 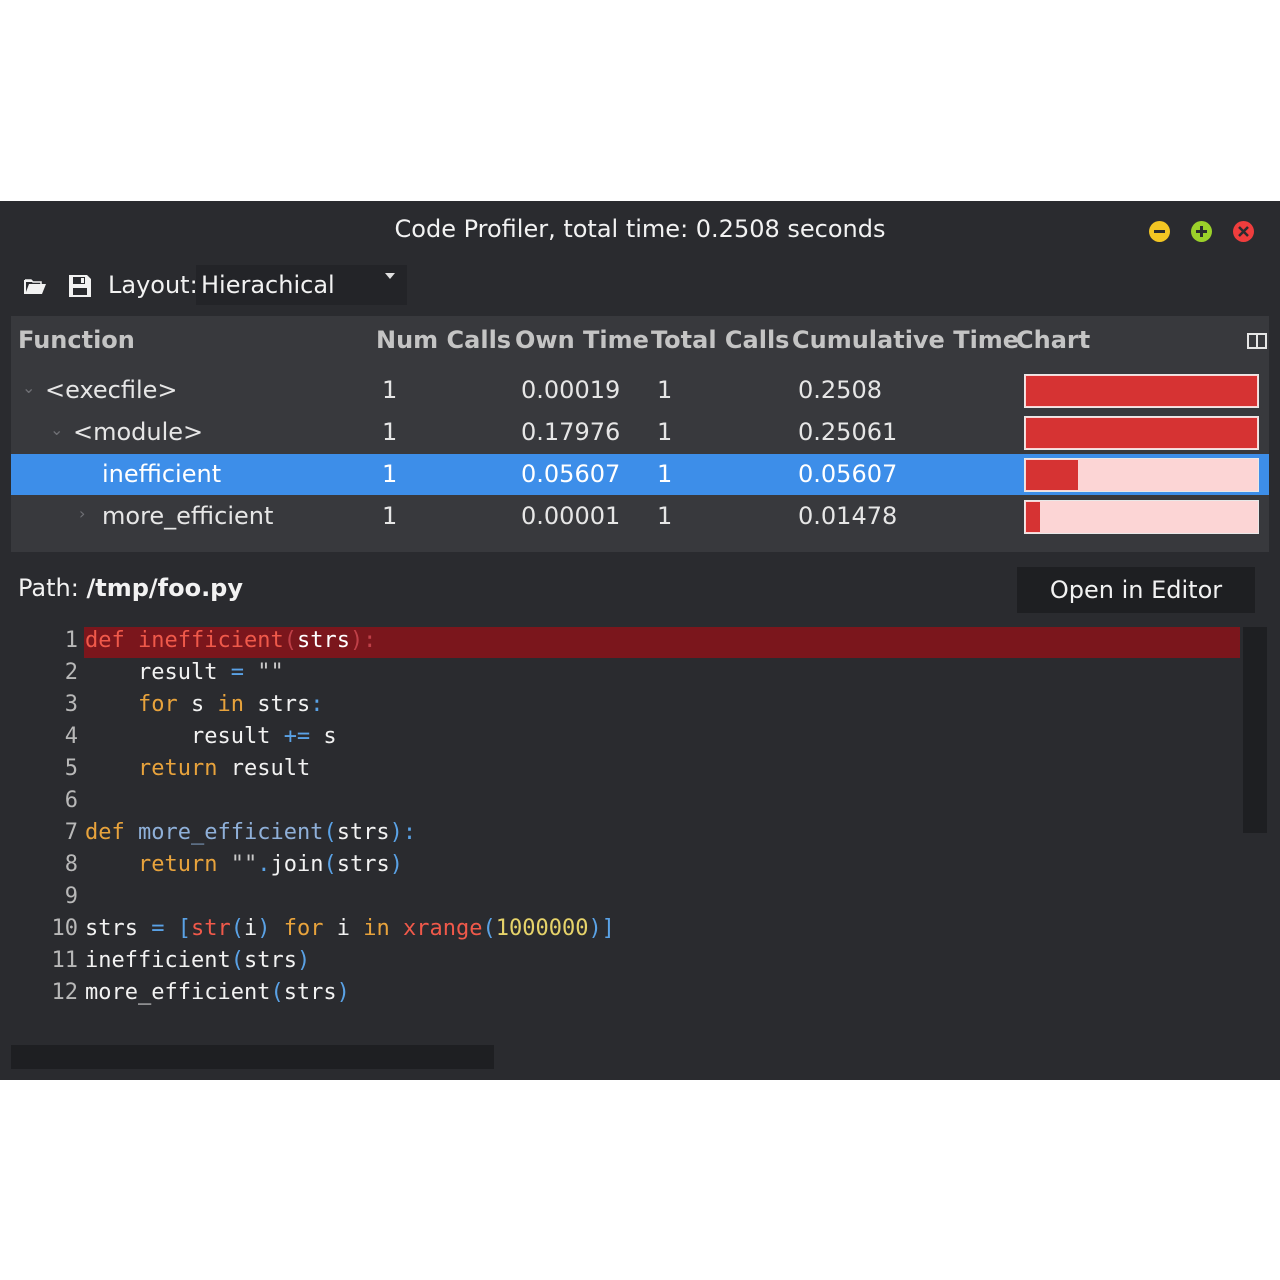 What do you see at coordinates (620, 865) in the screenshot?
I see `code-line: 8 return "".join(strs)` at bounding box center [620, 865].